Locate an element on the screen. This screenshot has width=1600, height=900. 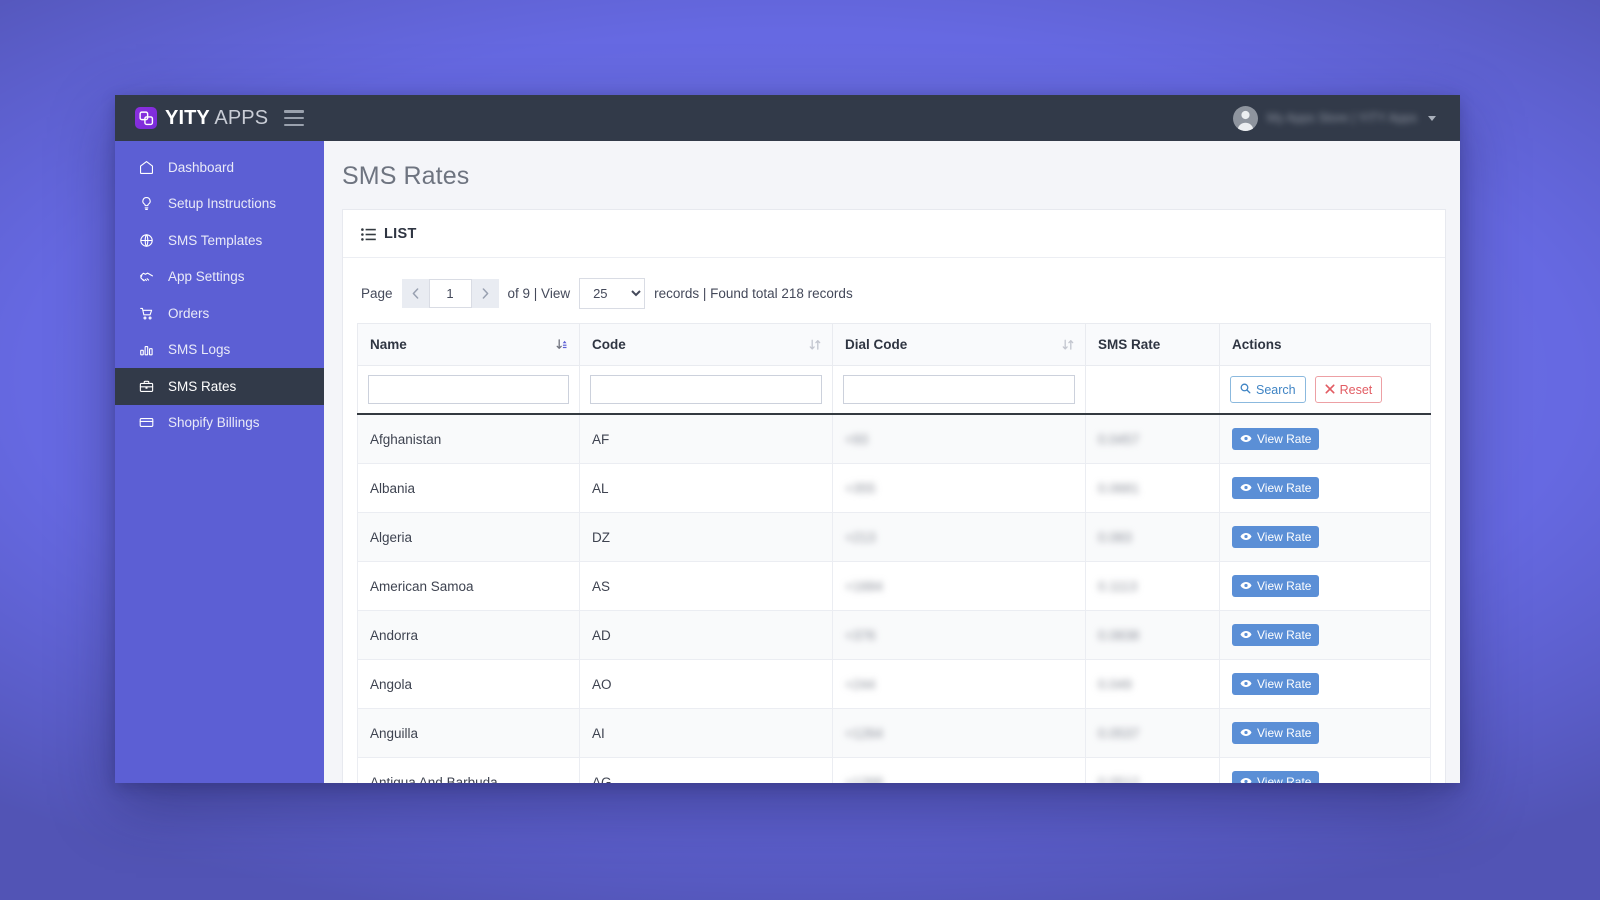
sidebar-item-label: Dashboard is located at coordinates (201, 167).